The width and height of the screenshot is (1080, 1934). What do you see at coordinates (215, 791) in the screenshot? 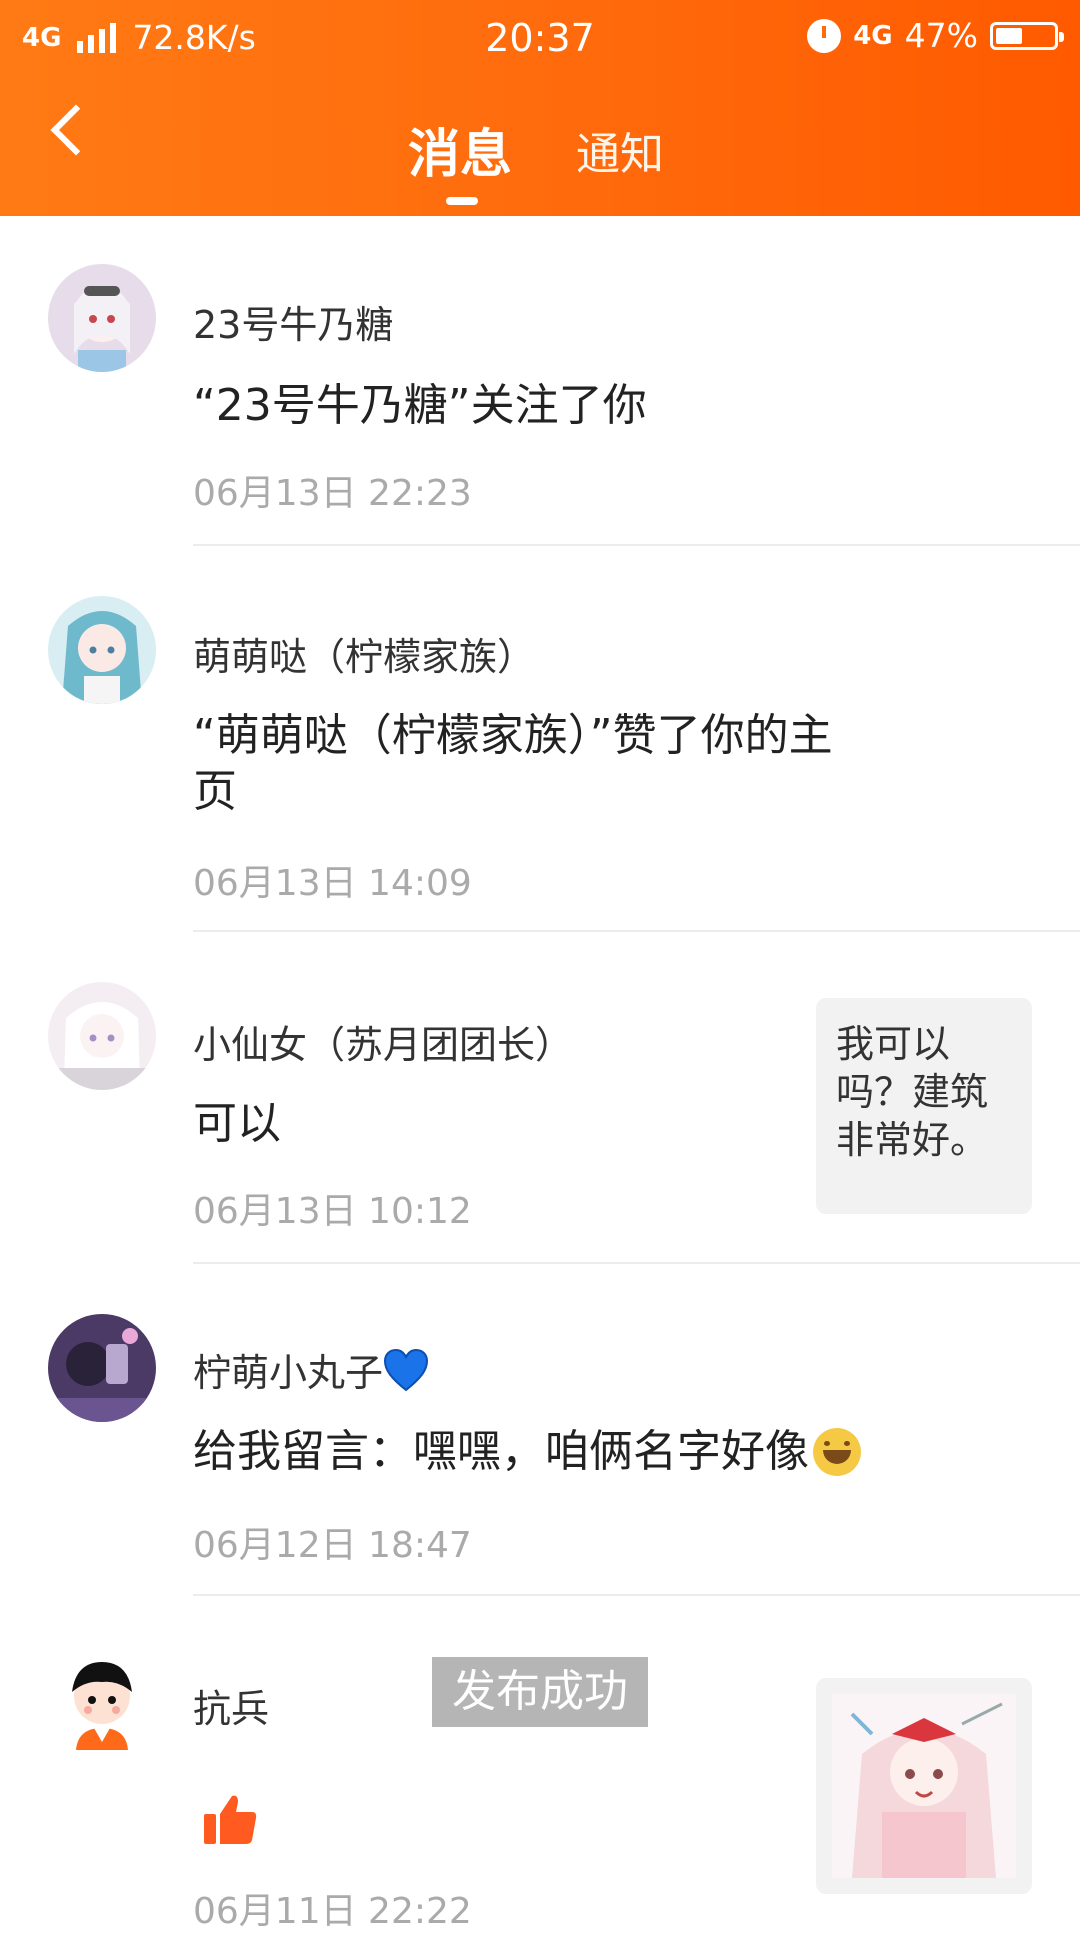
I see `message-text-line2: 页` at bounding box center [215, 791].